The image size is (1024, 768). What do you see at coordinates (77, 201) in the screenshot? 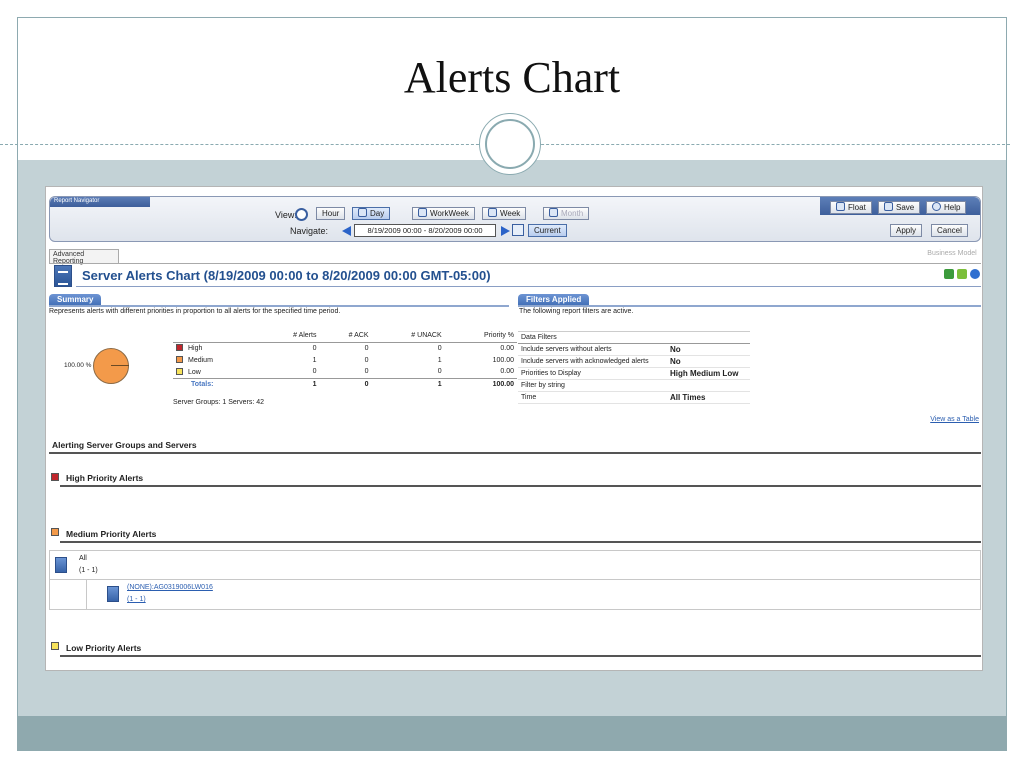
I see `navigator-tab-label: Report Navigator` at bounding box center [77, 201].